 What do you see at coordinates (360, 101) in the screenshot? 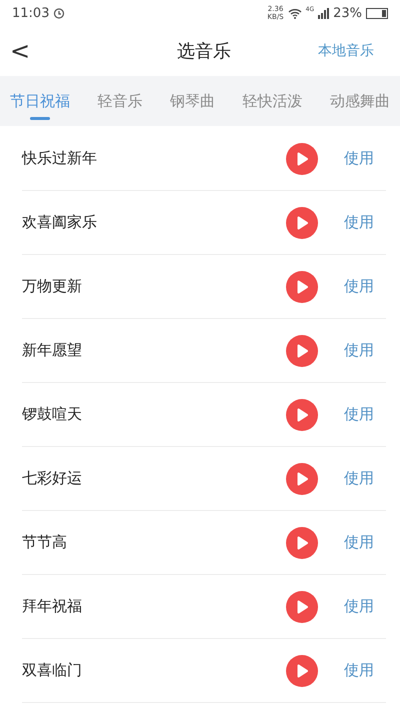
I see `category-tab: 动感舞曲` at bounding box center [360, 101].